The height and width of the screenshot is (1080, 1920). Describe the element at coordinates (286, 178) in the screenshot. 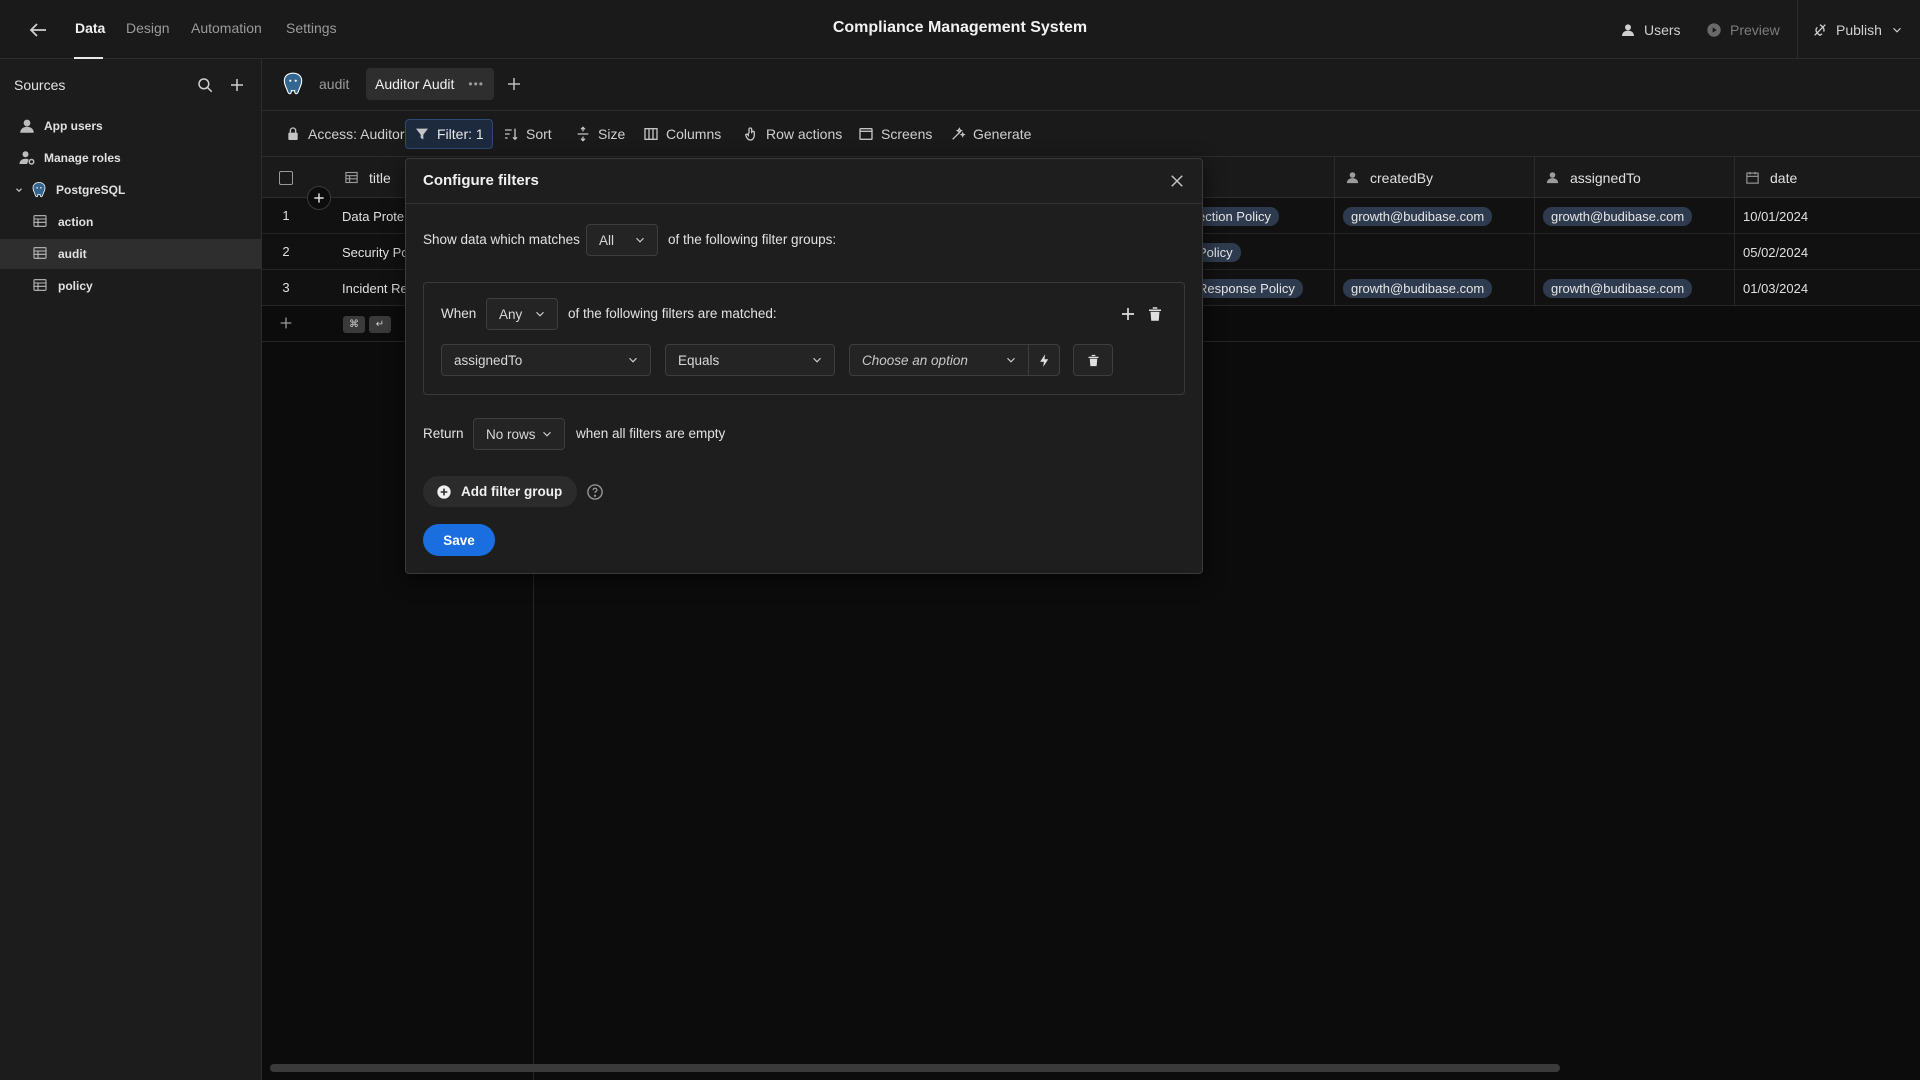

I see `select-all-checkbox` at that location.